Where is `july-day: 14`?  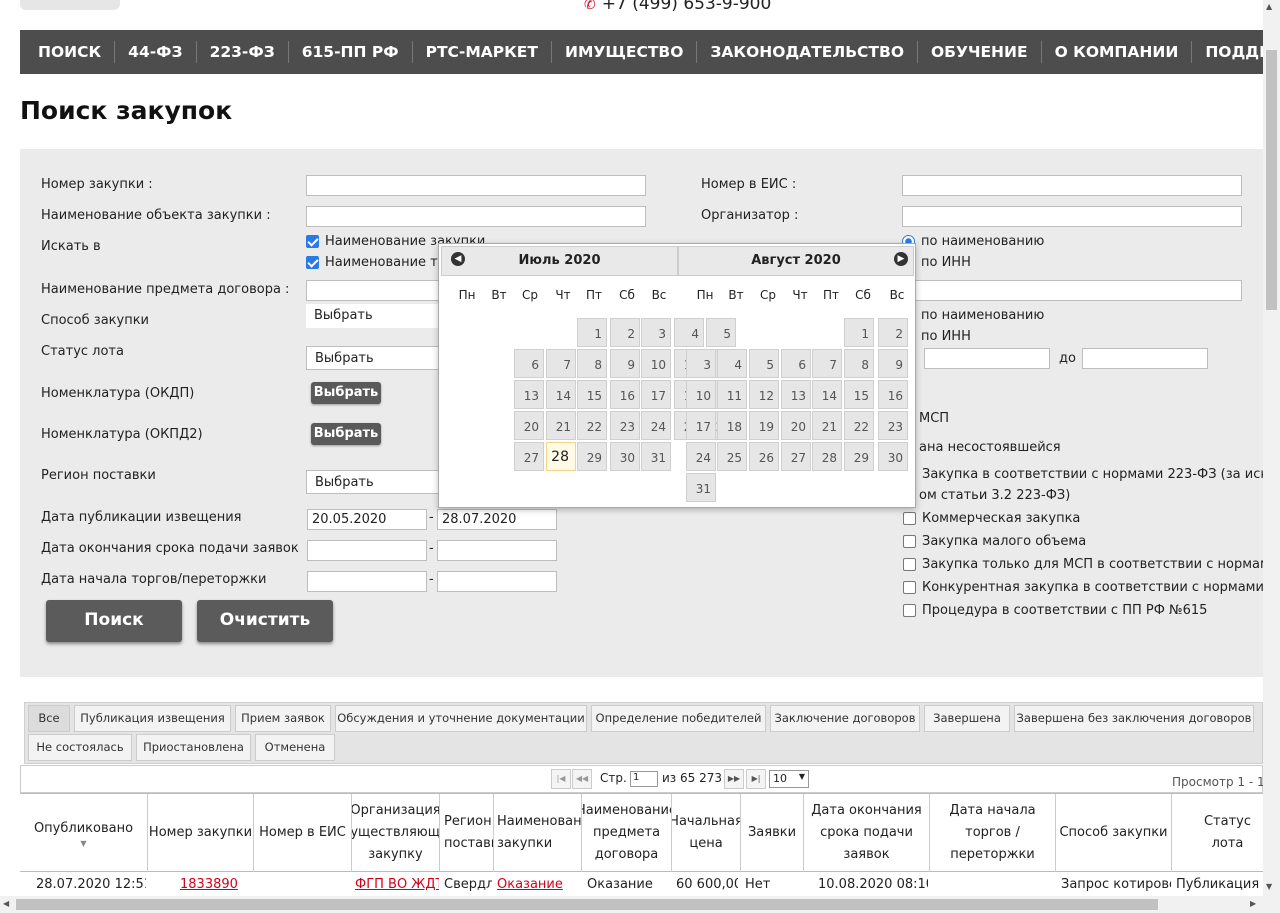
july-day: 14 is located at coordinates (561, 394).